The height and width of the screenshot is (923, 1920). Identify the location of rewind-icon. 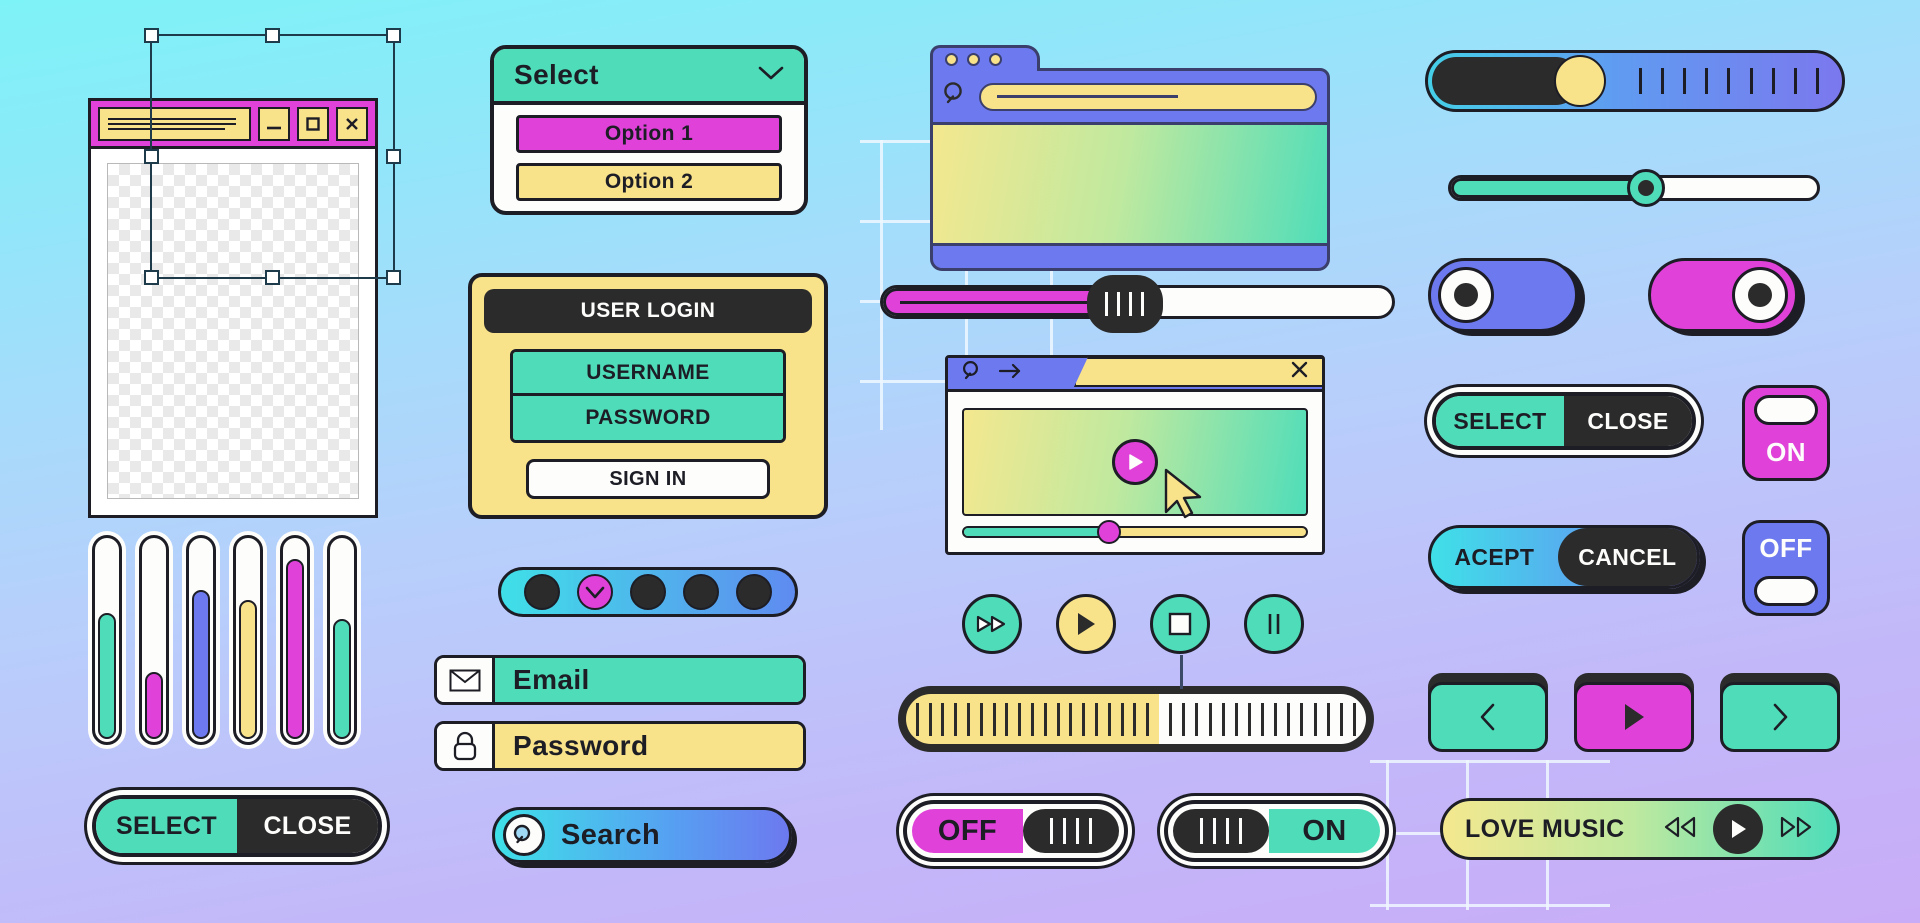
(1680, 829).